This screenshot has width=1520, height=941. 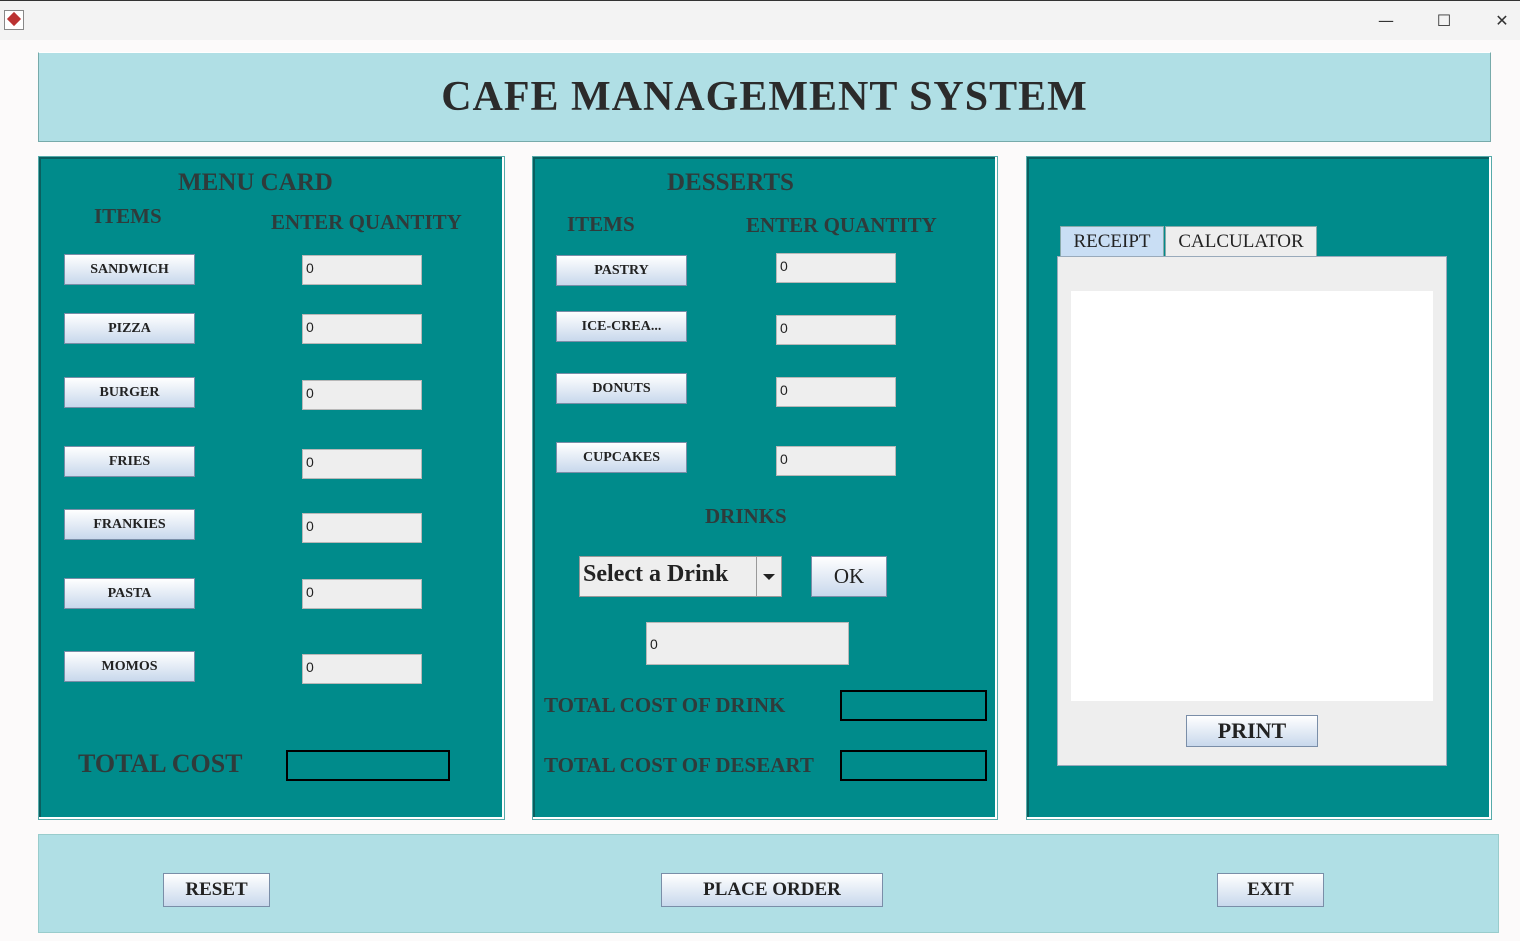 I want to click on place-order-button: PLACE ORDER, so click(x=772, y=890).